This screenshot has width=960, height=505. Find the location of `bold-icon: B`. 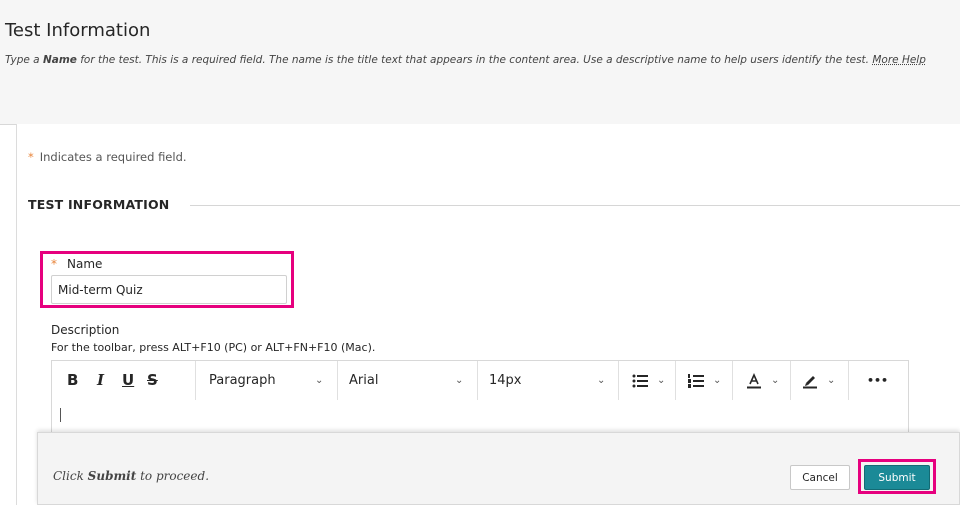

bold-icon: B is located at coordinates (72, 380).